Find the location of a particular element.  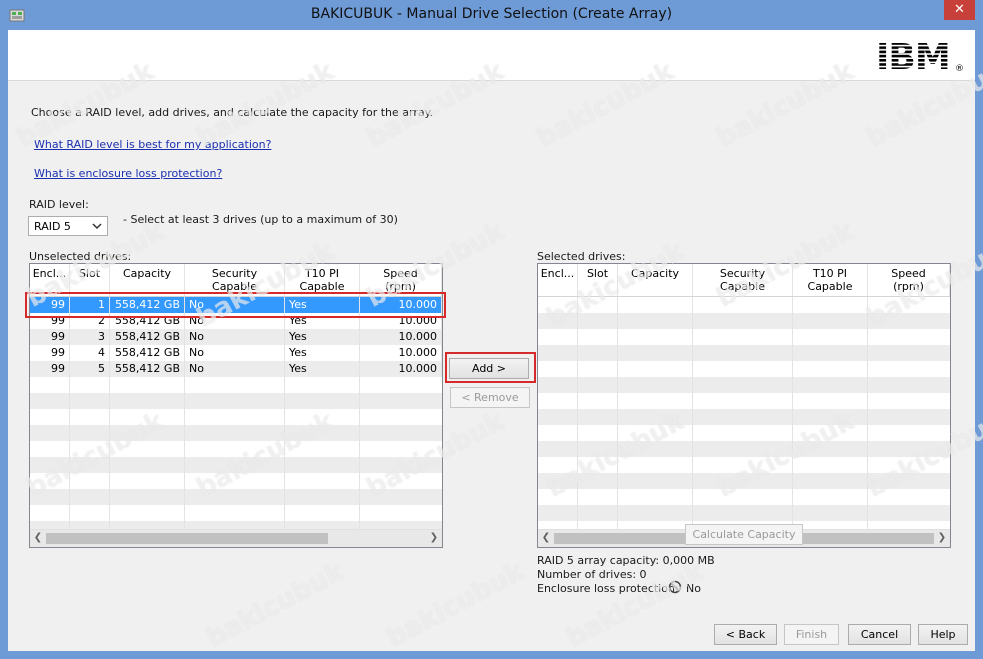

enclosure-protection-value: No is located at coordinates (693, 588).